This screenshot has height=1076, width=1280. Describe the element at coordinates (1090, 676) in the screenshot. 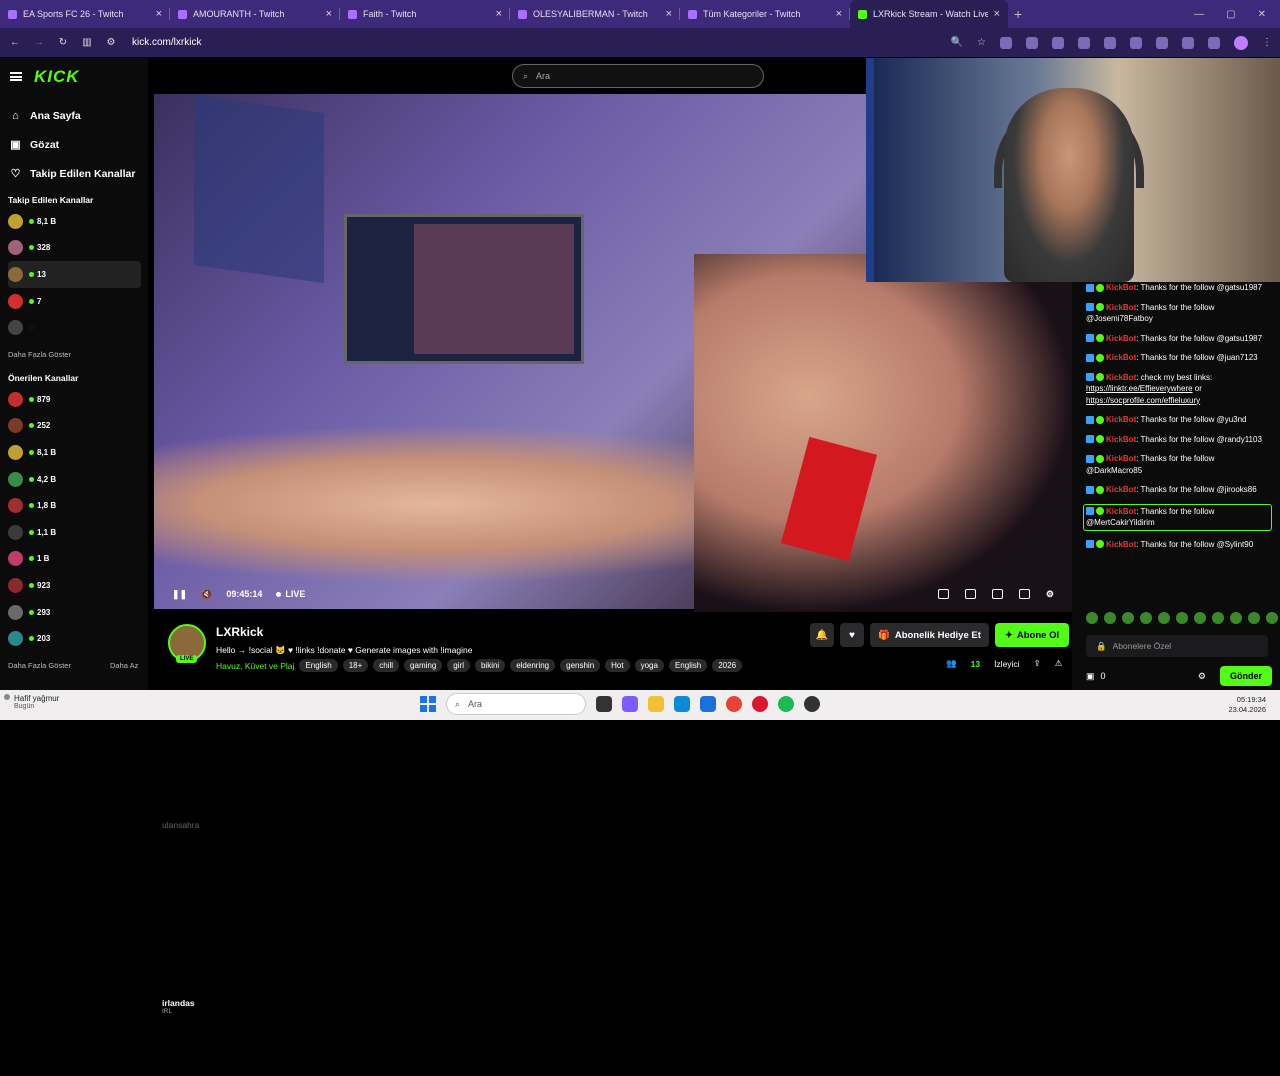

I see `points-icon: ▣` at that location.